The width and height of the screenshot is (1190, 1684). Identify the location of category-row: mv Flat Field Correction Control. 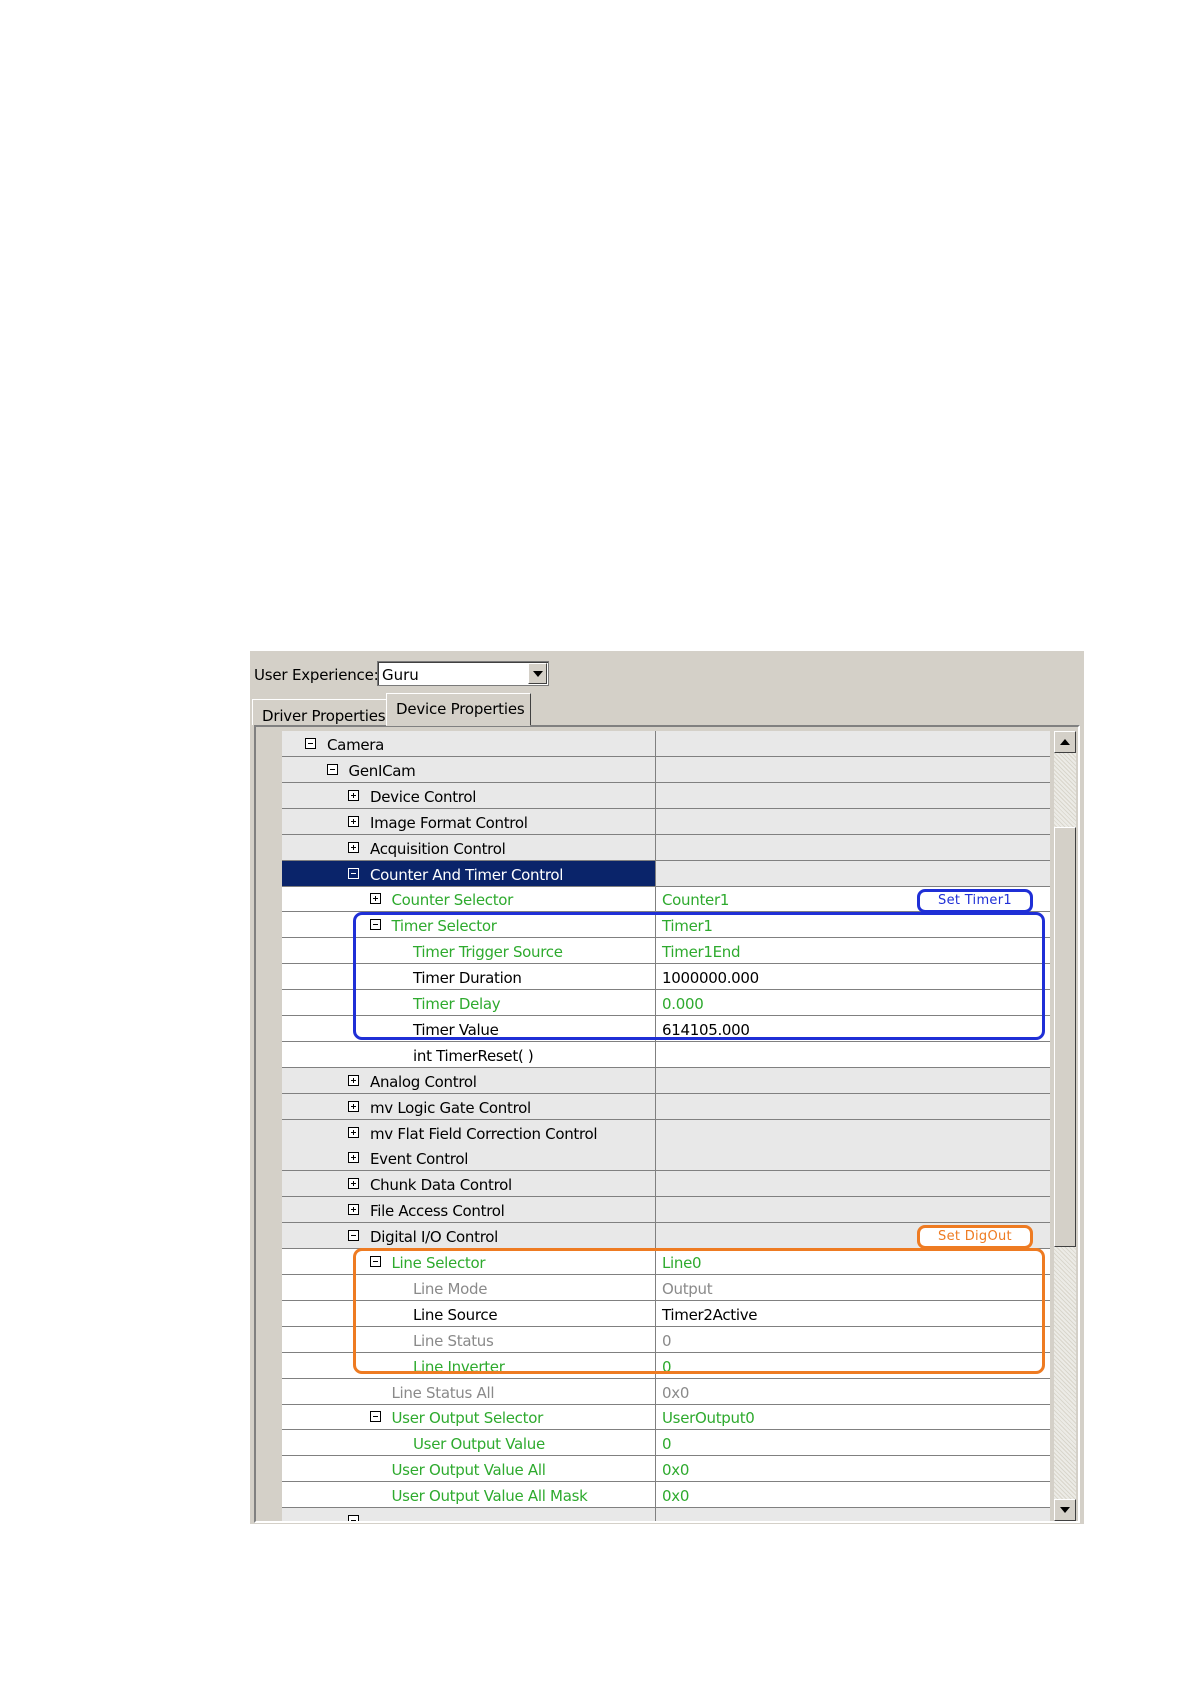
(666, 1132).